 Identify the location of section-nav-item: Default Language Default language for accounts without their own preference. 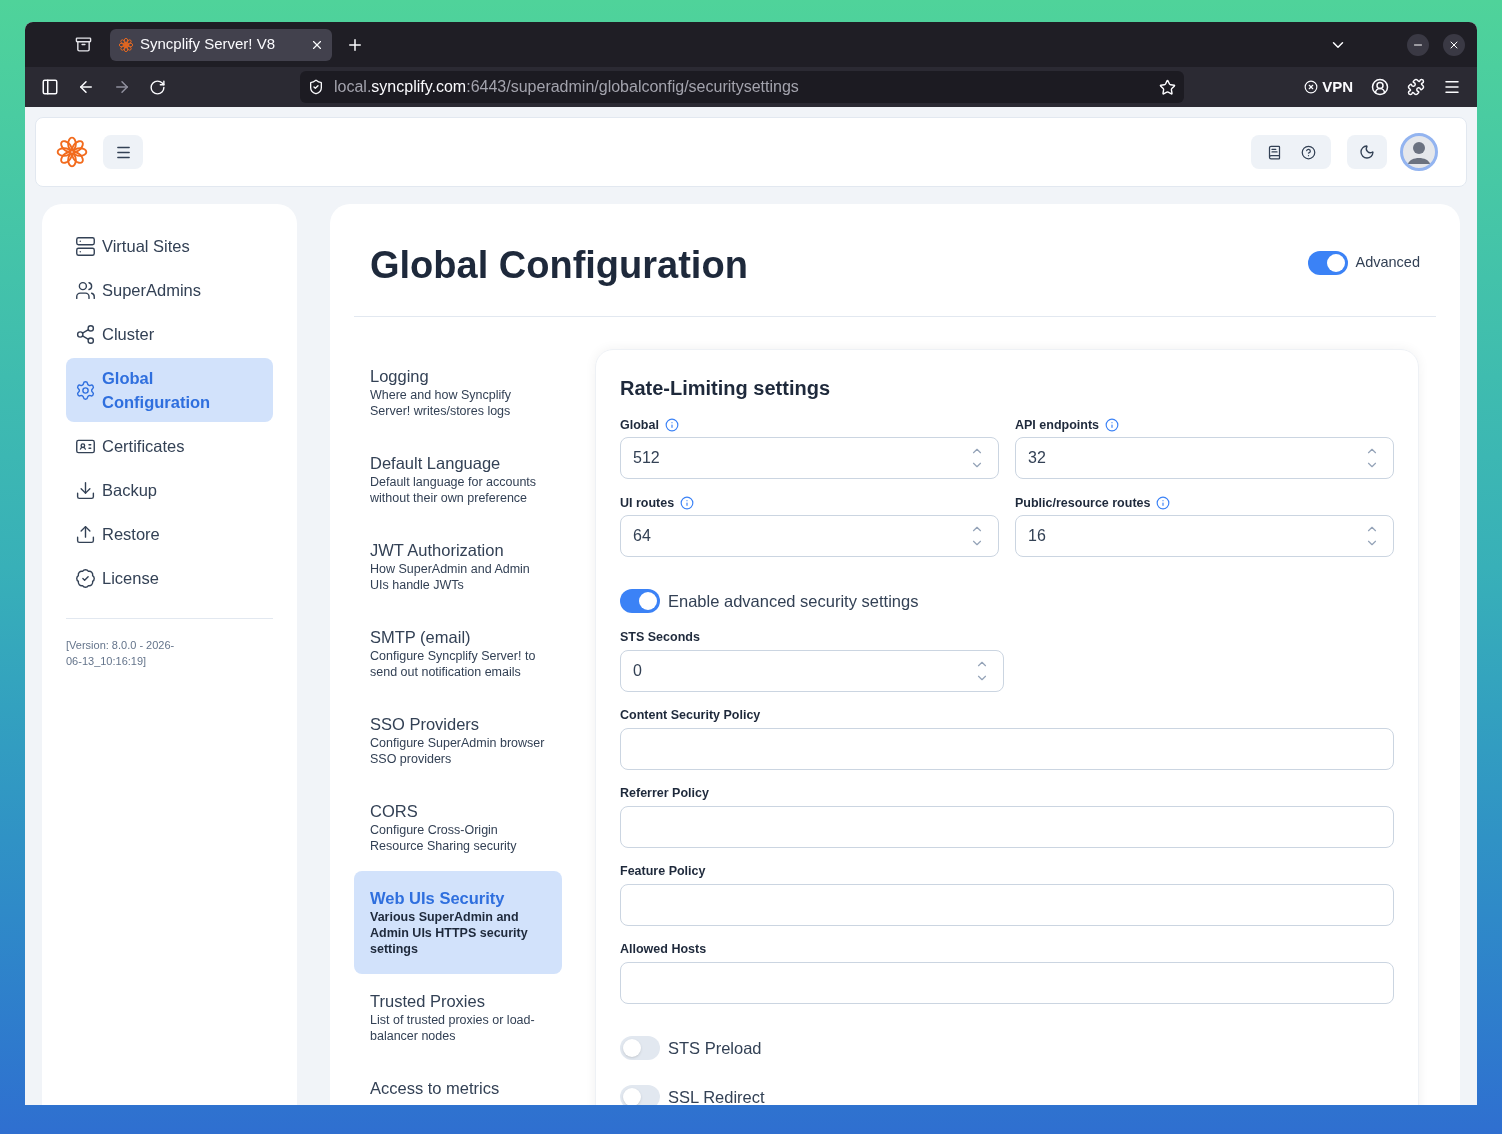
(458, 479).